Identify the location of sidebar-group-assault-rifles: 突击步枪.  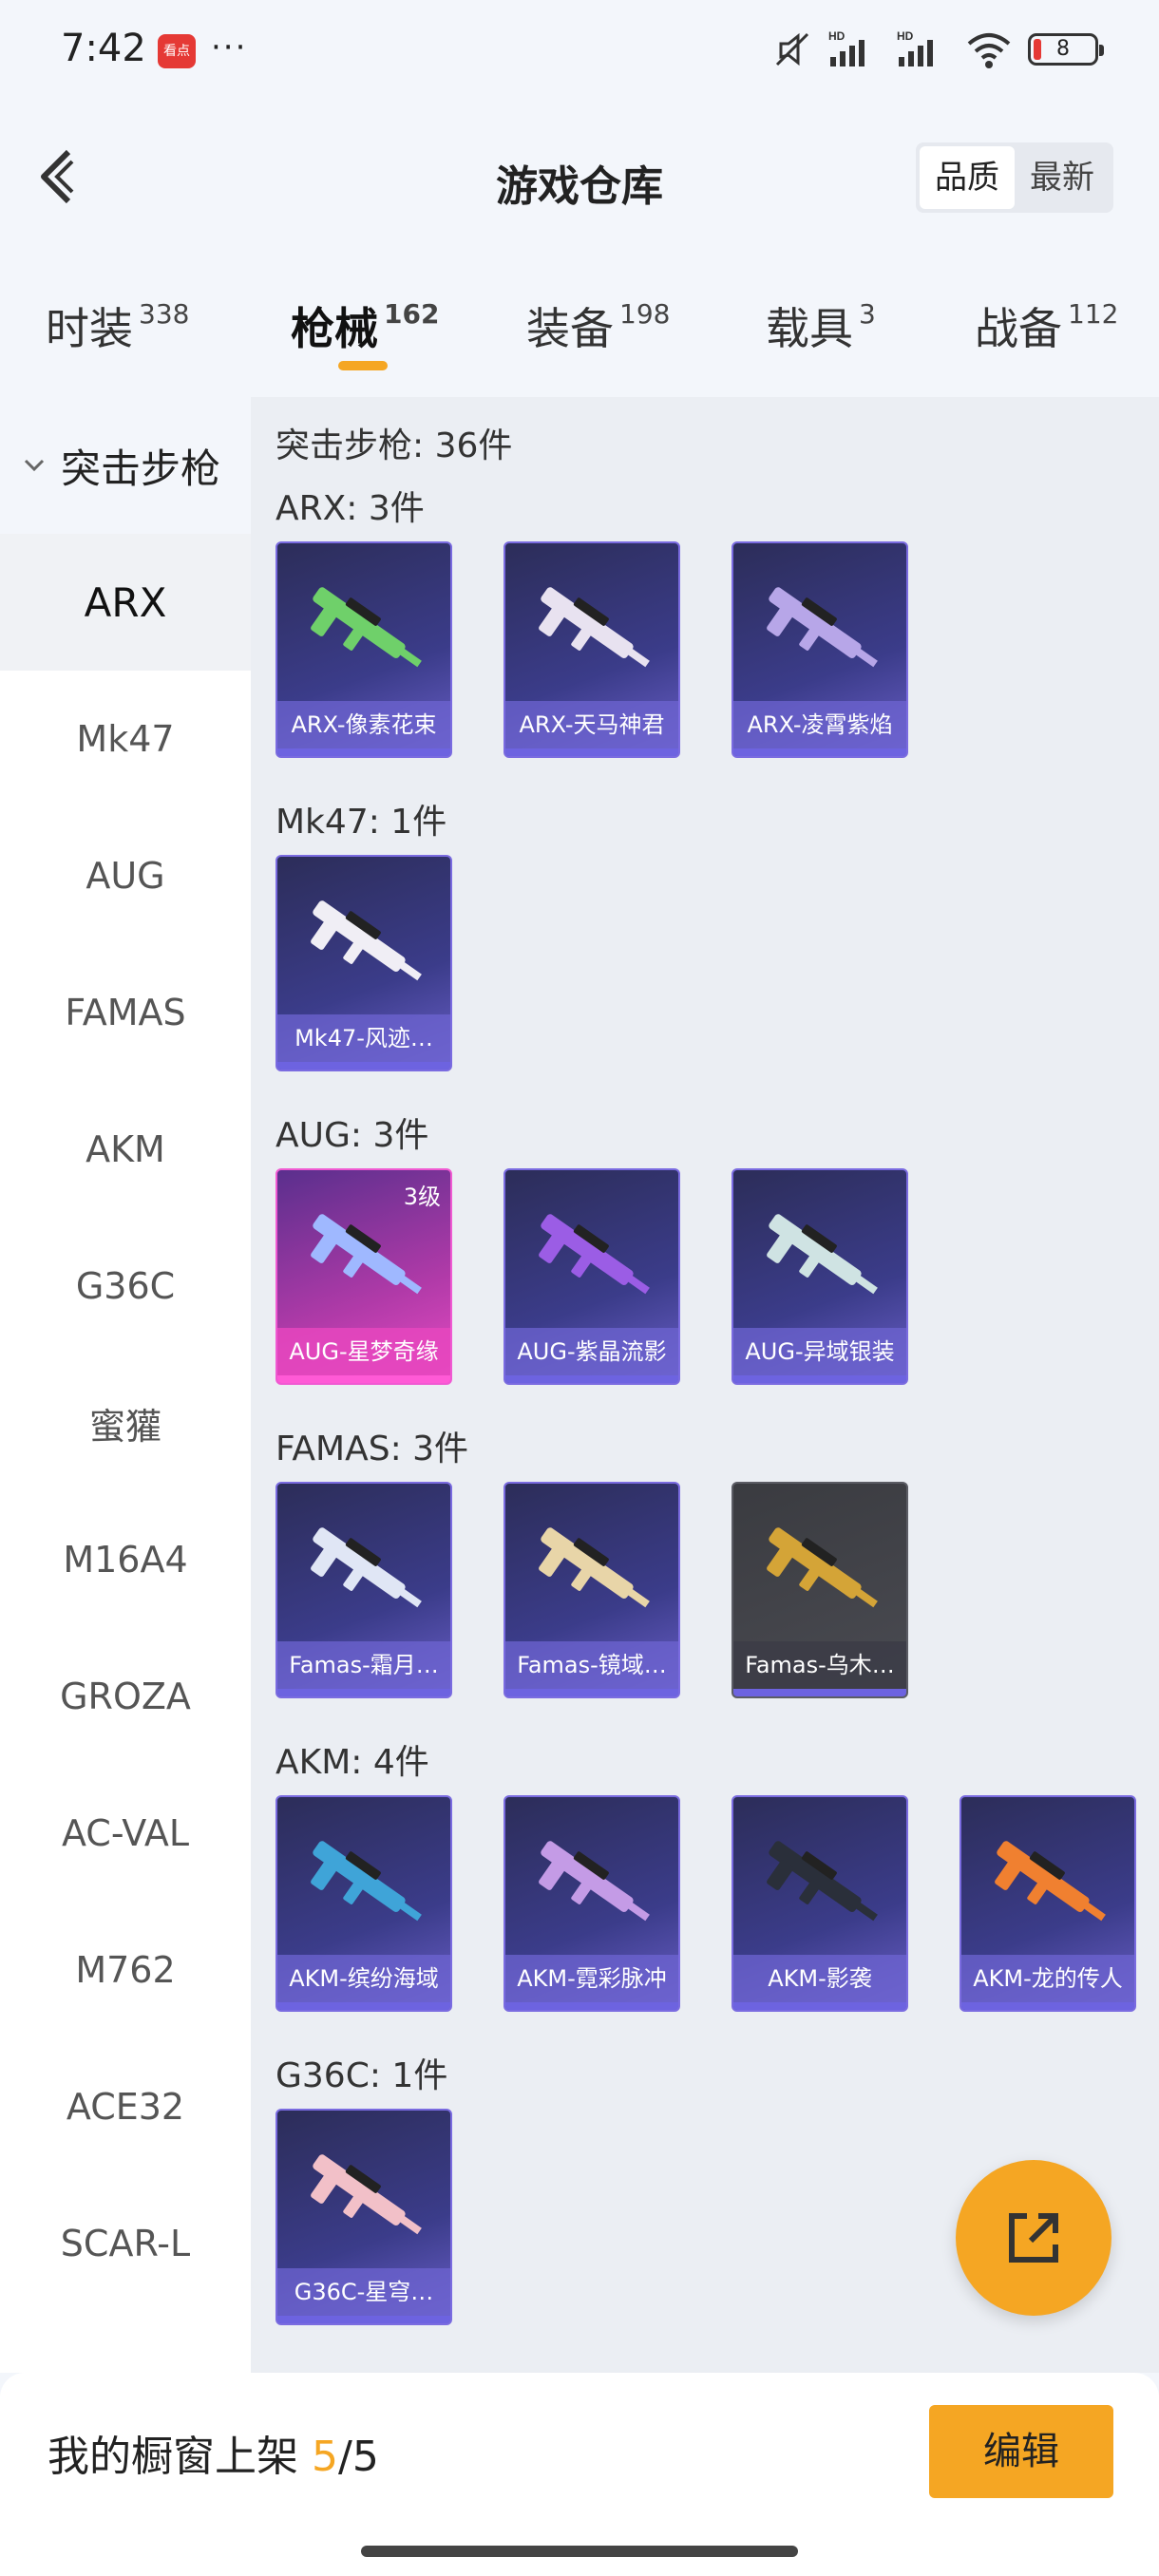
(125, 465).